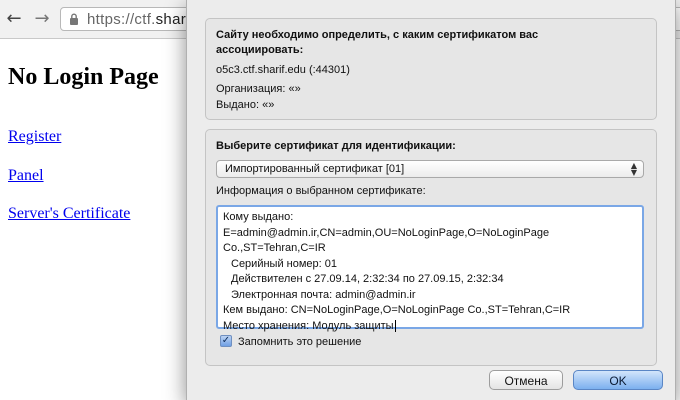 The width and height of the screenshot is (680, 400). What do you see at coordinates (323, 294) in the screenshot?
I see `details-line: Электронная почта: admin@admin.ir` at bounding box center [323, 294].